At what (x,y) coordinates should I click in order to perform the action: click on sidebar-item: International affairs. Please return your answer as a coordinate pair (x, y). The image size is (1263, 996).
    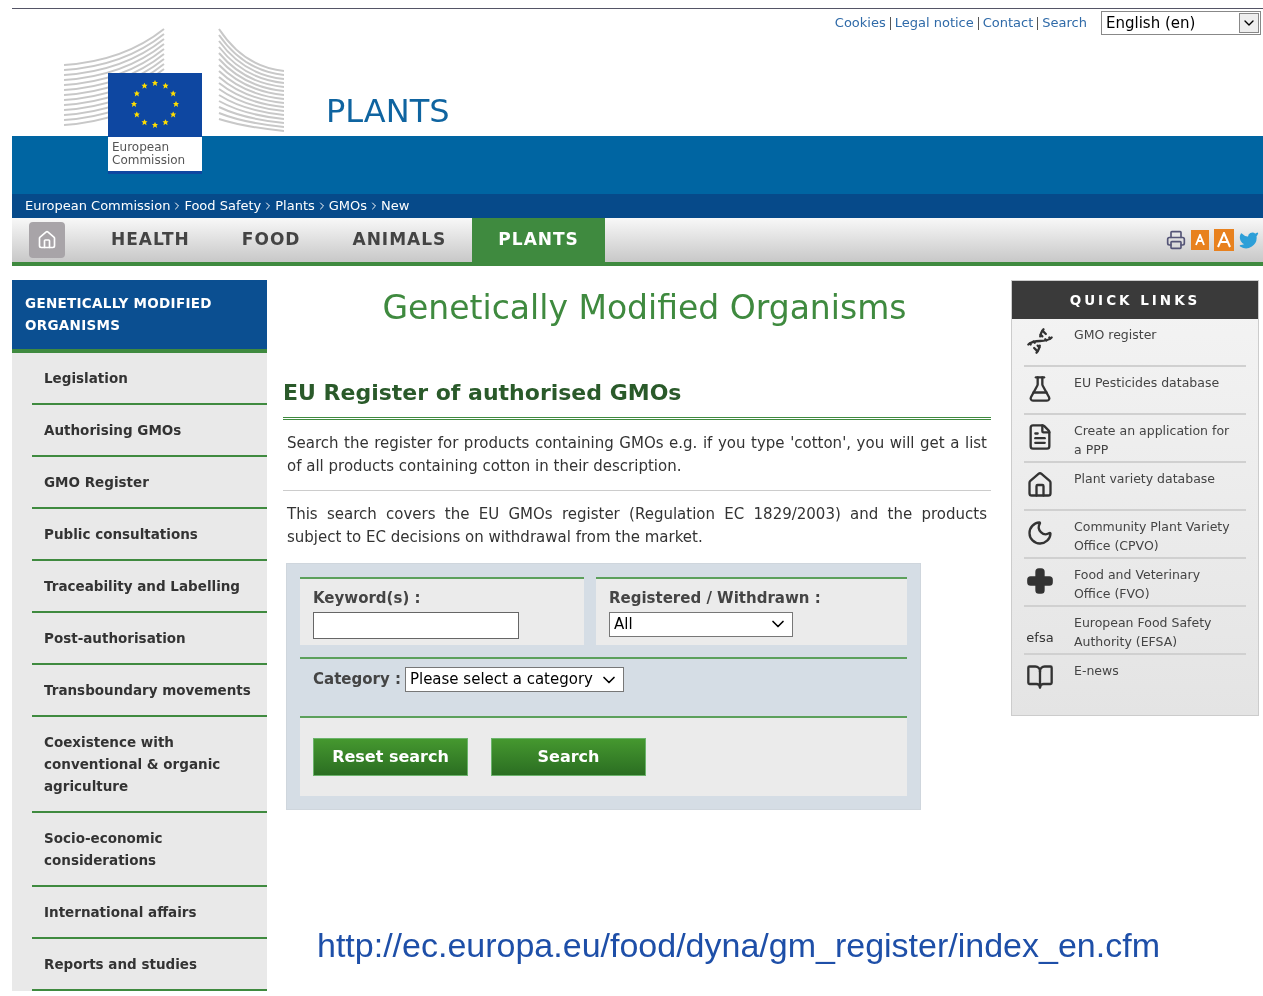
    Looking at the image, I should click on (149, 913).